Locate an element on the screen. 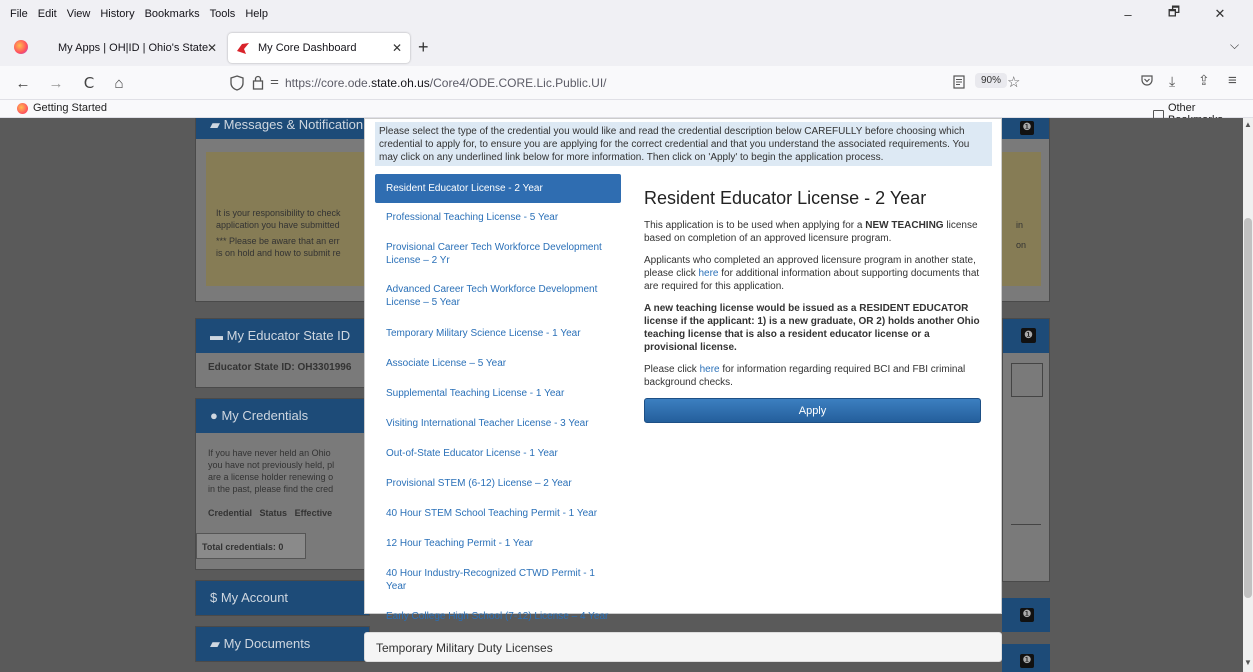 This screenshot has width=1253, height=672. tab-my-apps: My Apps | OH|ID | Ohio's State Digi ✕ is located at coordinates (132, 48).